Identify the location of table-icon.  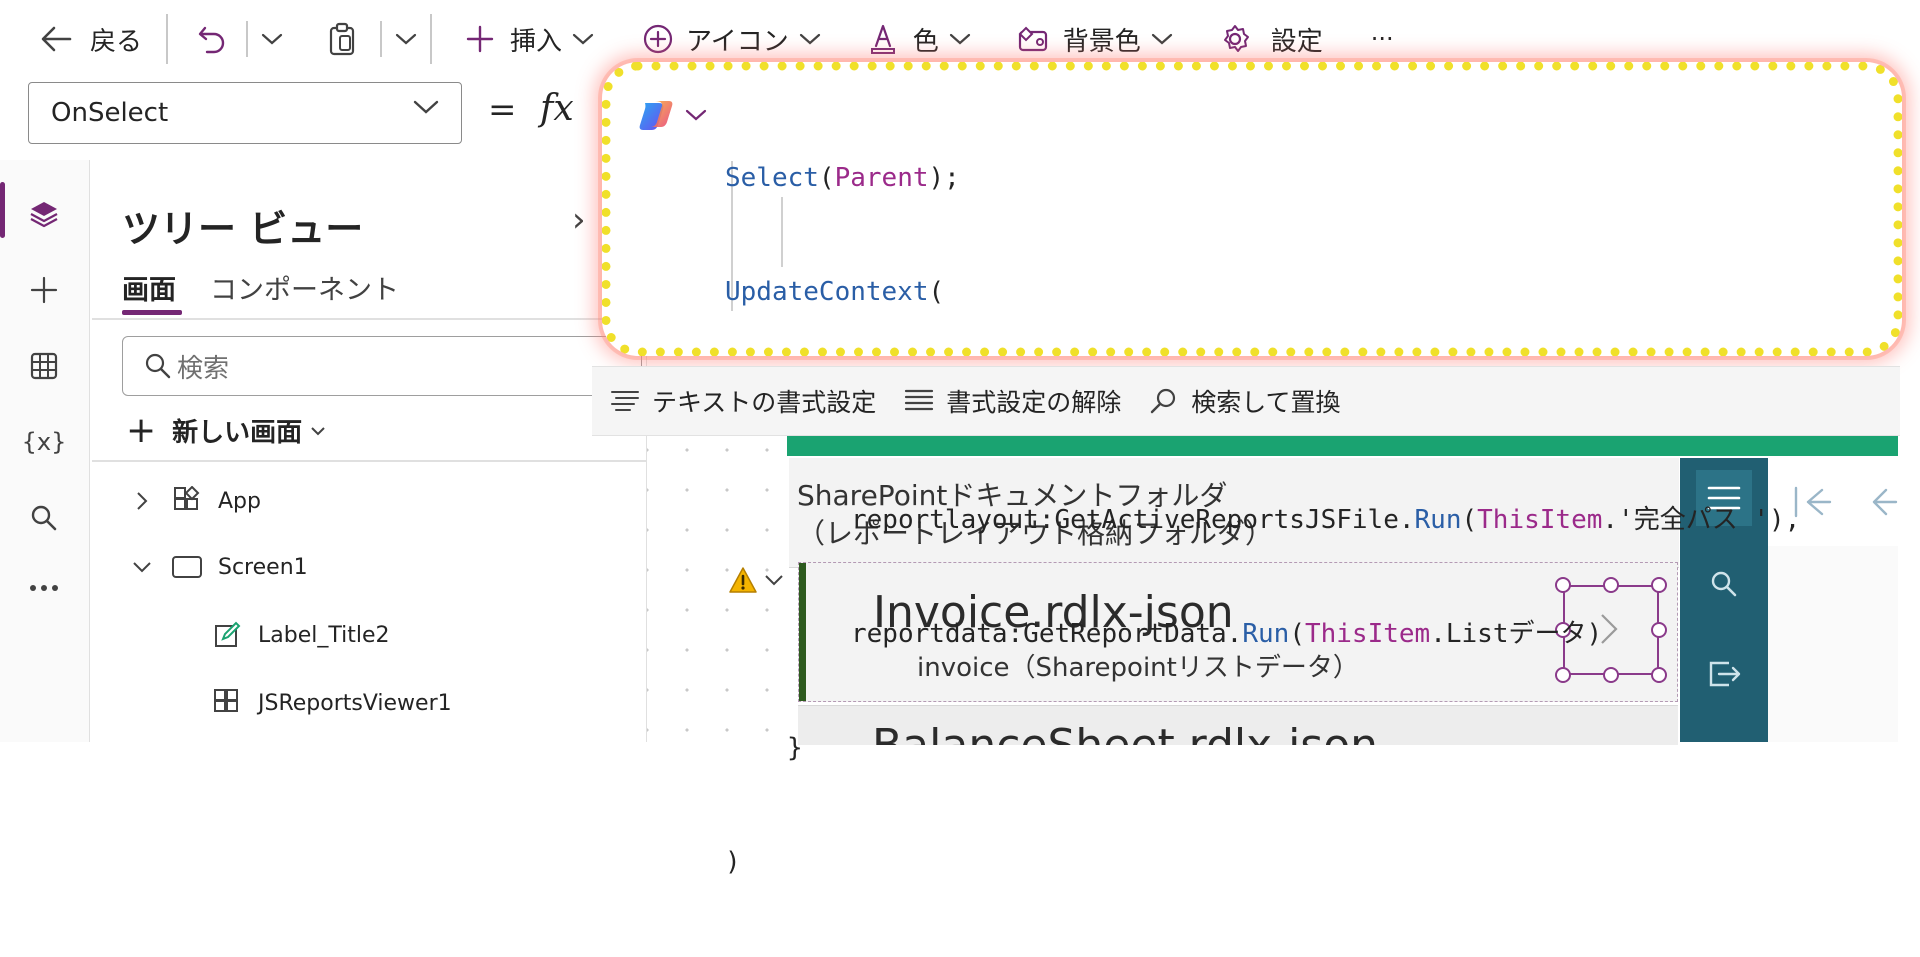
(44, 366).